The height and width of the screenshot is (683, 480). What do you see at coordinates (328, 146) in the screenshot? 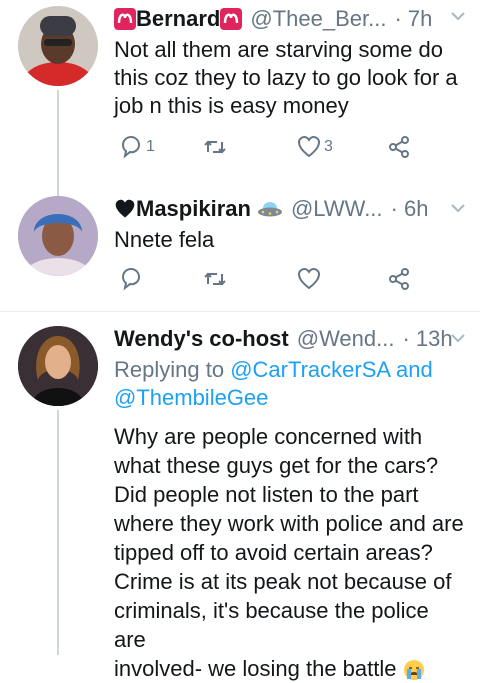
I see `like-count: 3` at bounding box center [328, 146].